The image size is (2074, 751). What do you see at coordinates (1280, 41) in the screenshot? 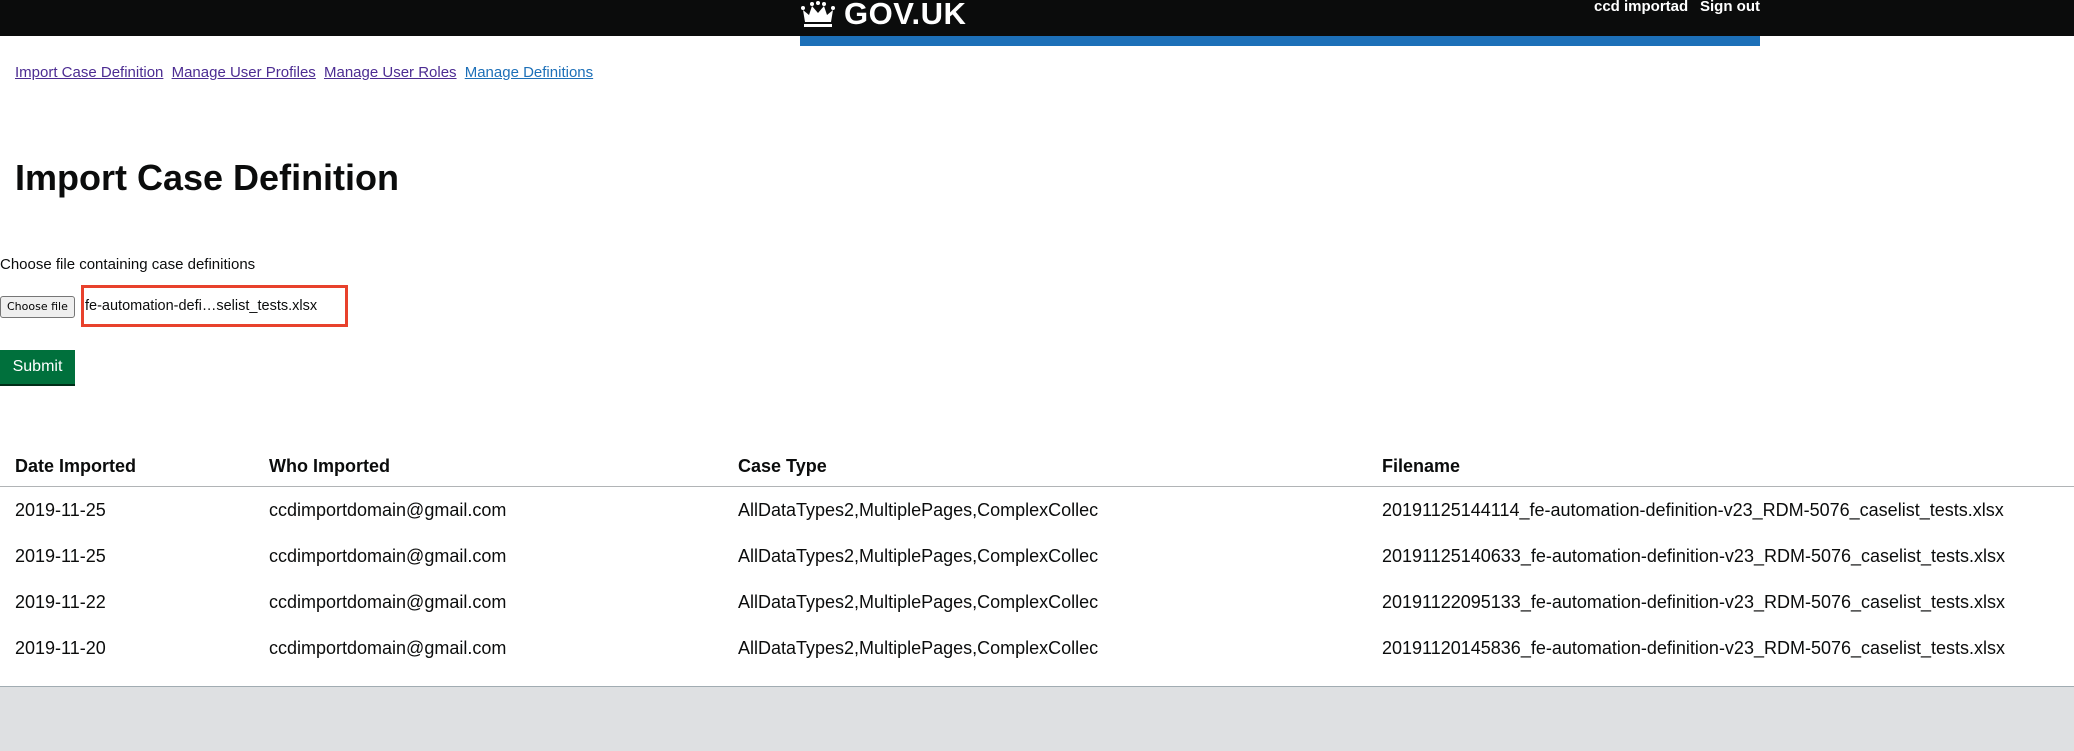
I see `header-accent-bar` at bounding box center [1280, 41].